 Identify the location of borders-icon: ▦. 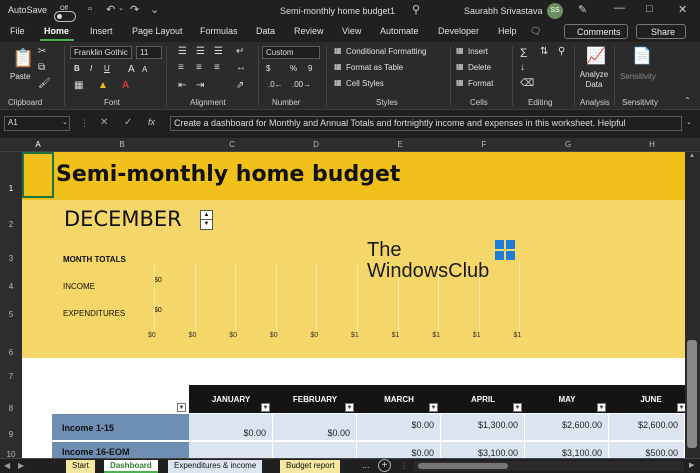
(78, 85).